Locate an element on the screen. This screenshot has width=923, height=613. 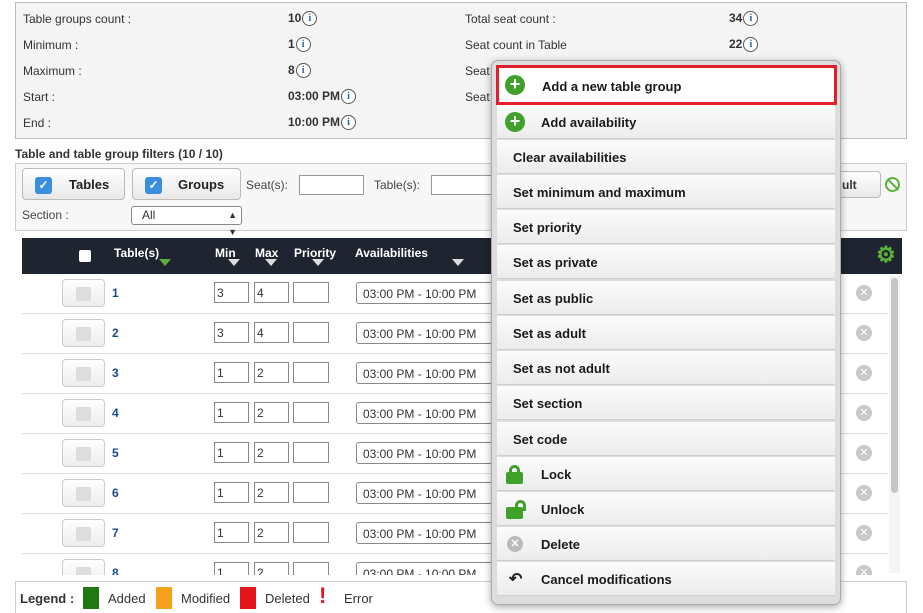
adult-filter-button: ult is located at coordinates (857, 184).